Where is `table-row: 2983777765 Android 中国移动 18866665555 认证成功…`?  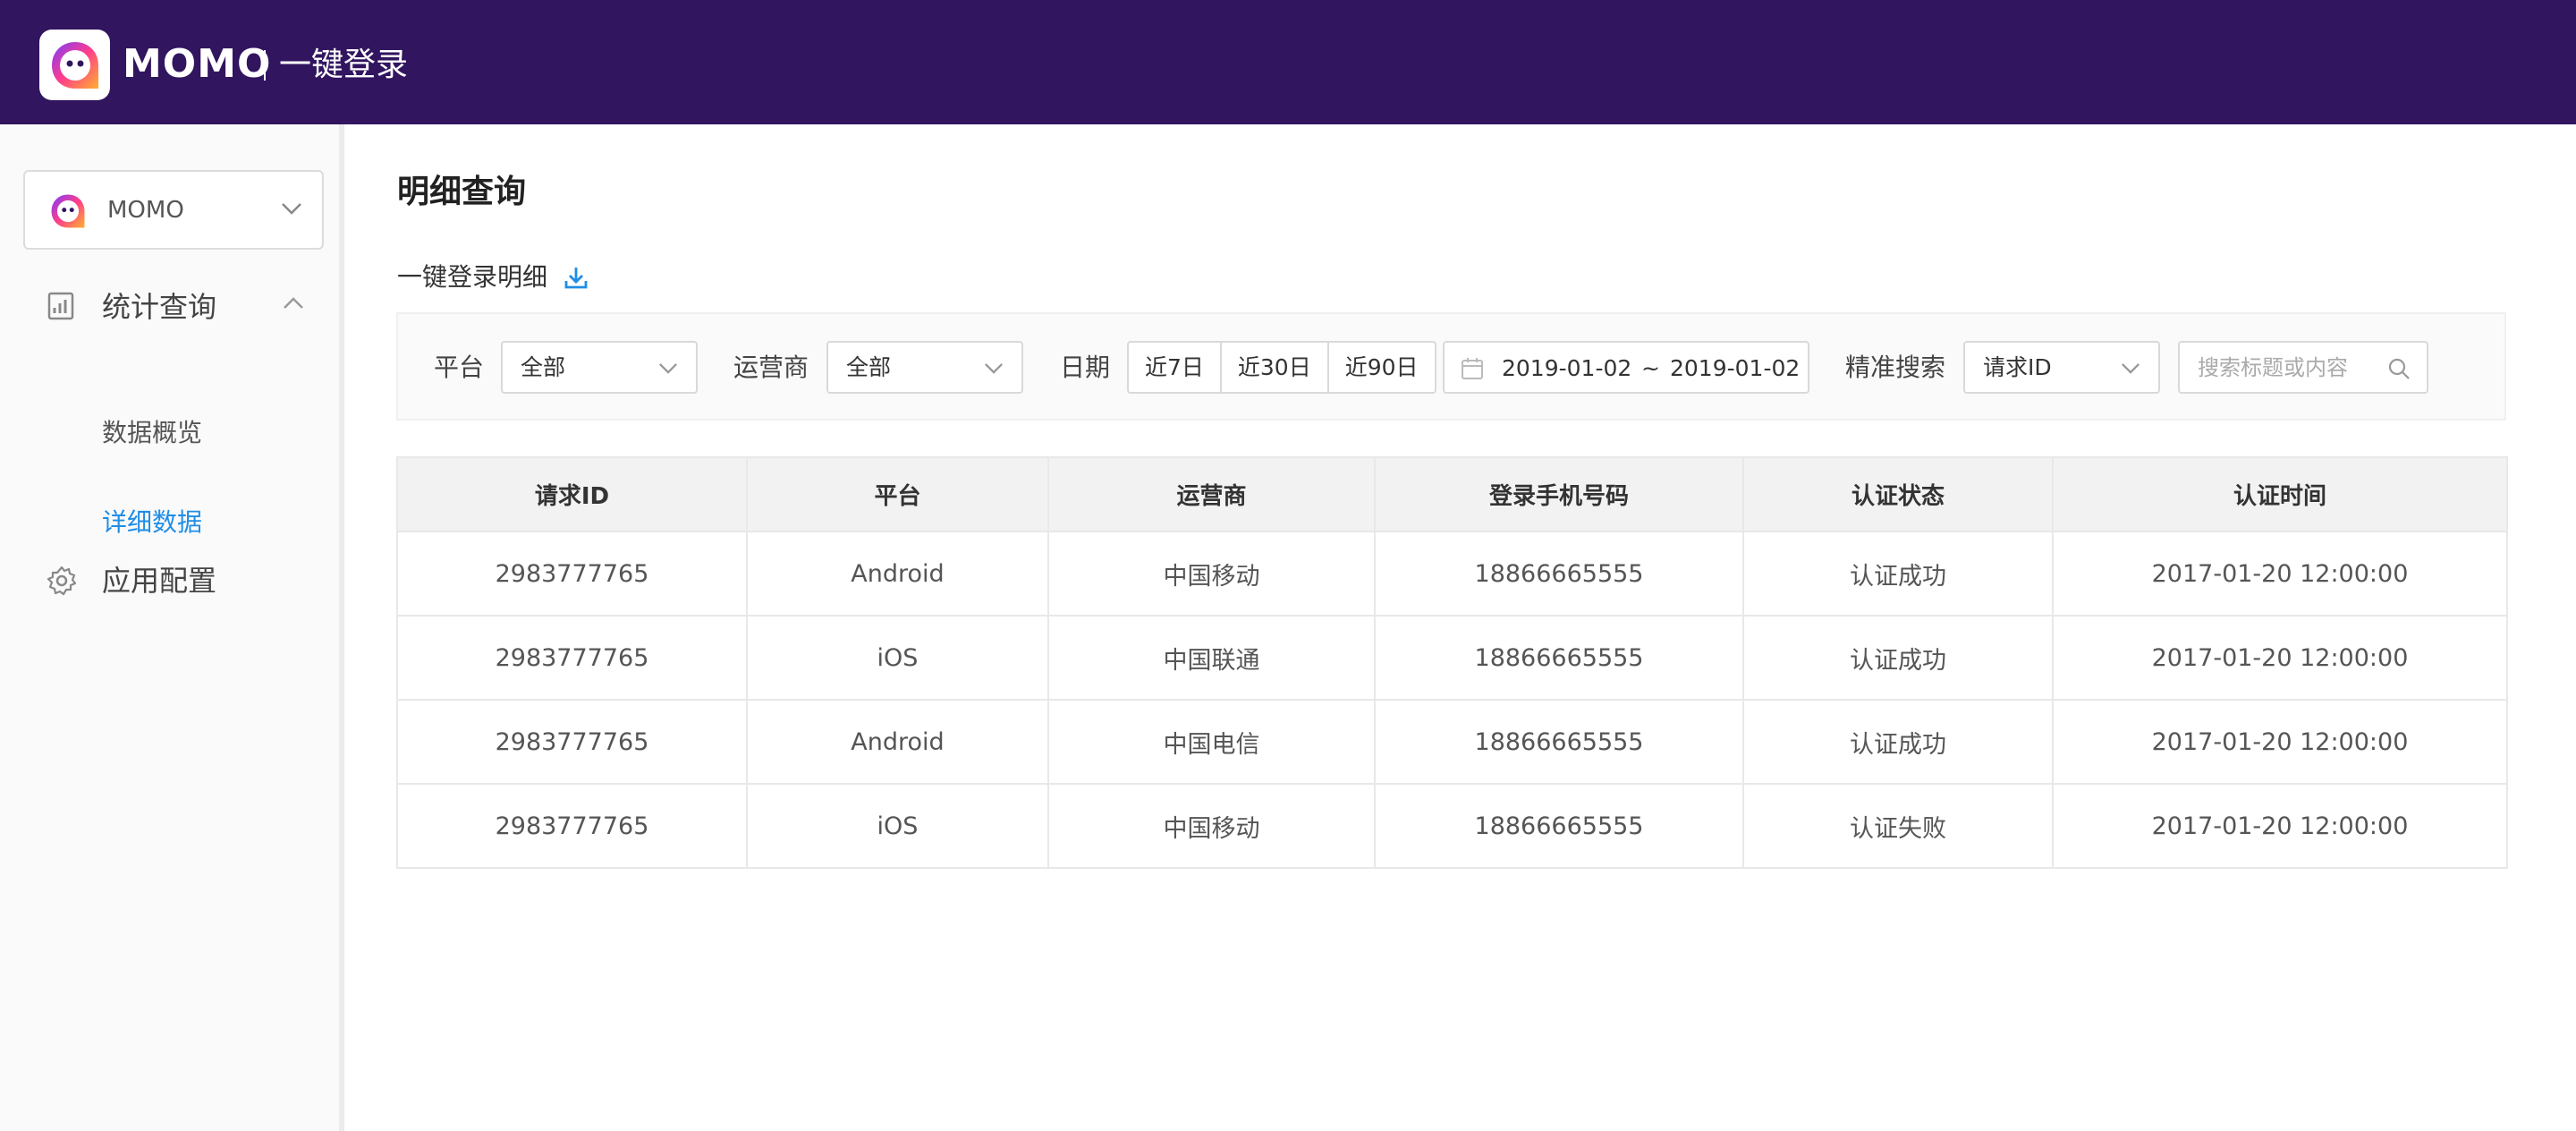
table-row: 2983777765 Android 中国移动 18866665555 认证成功… is located at coordinates (1452, 574).